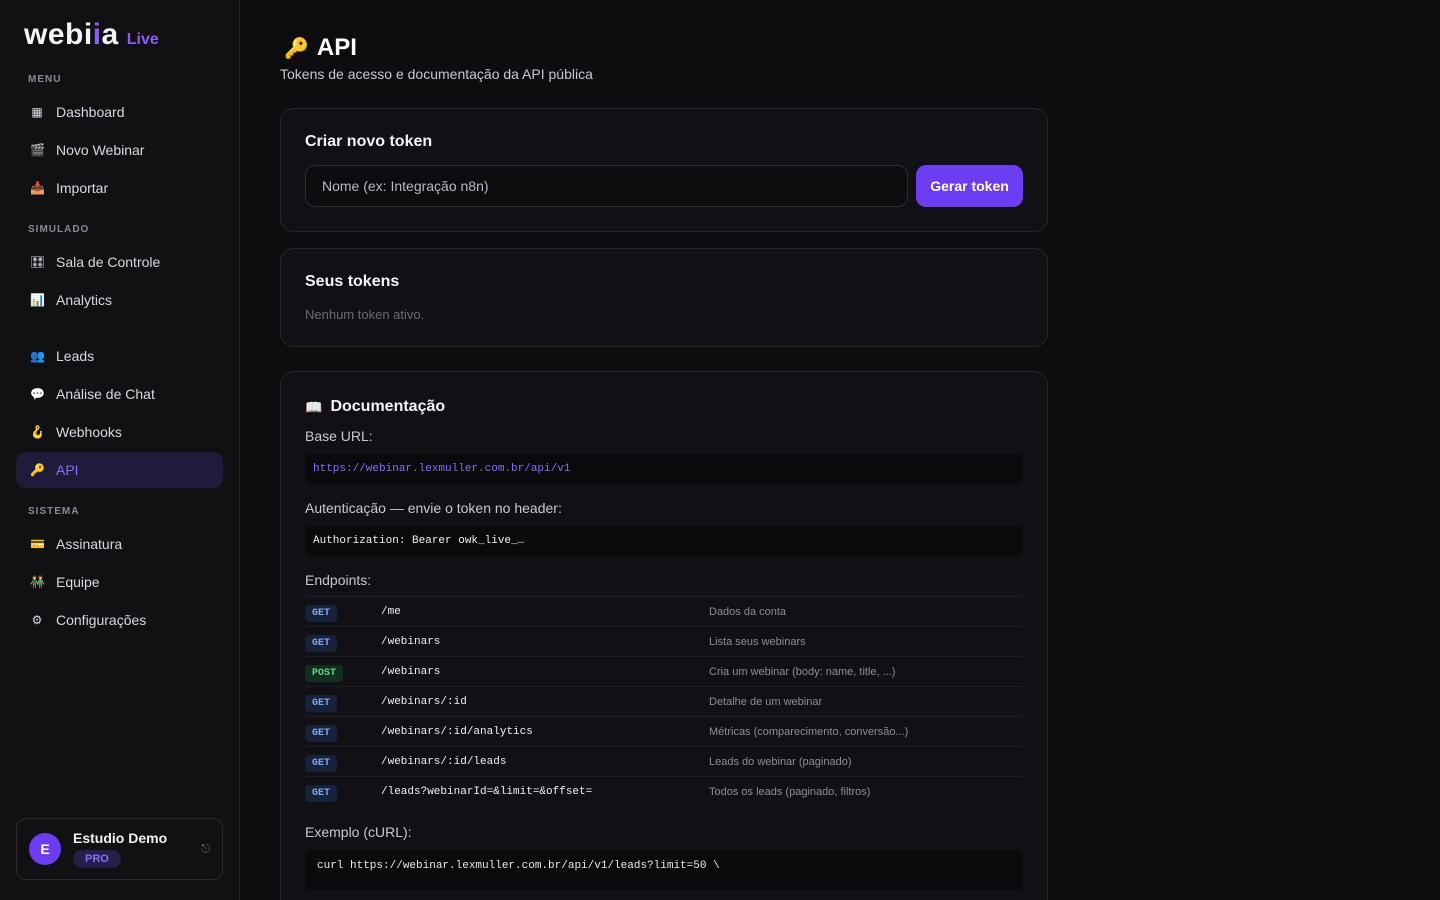  What do you see at coordinates (766, 701) in the screenshot?
I see `endpoint-description: Detalhe de um webinar` at bounding box center [766, 701].